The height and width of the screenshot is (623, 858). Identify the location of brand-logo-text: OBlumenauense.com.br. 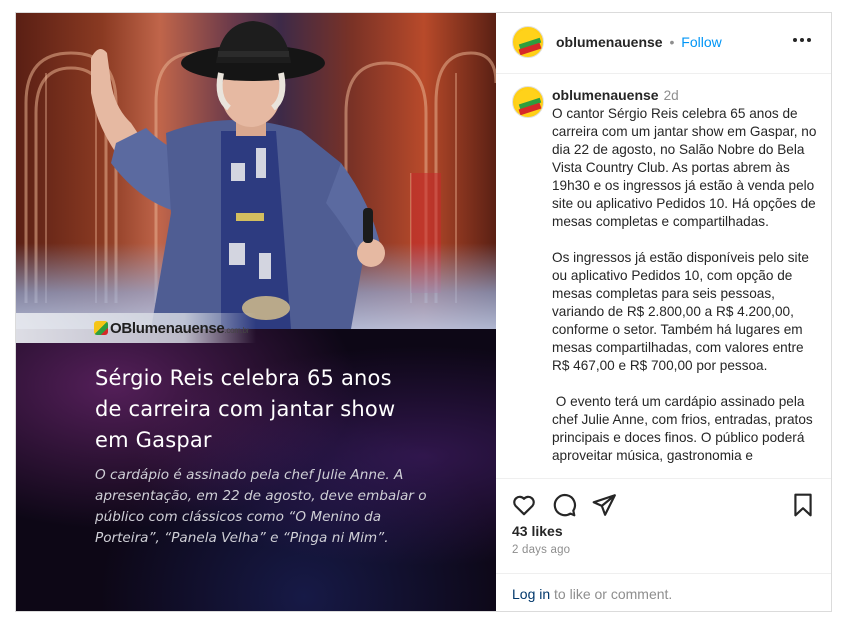
(180, 328).